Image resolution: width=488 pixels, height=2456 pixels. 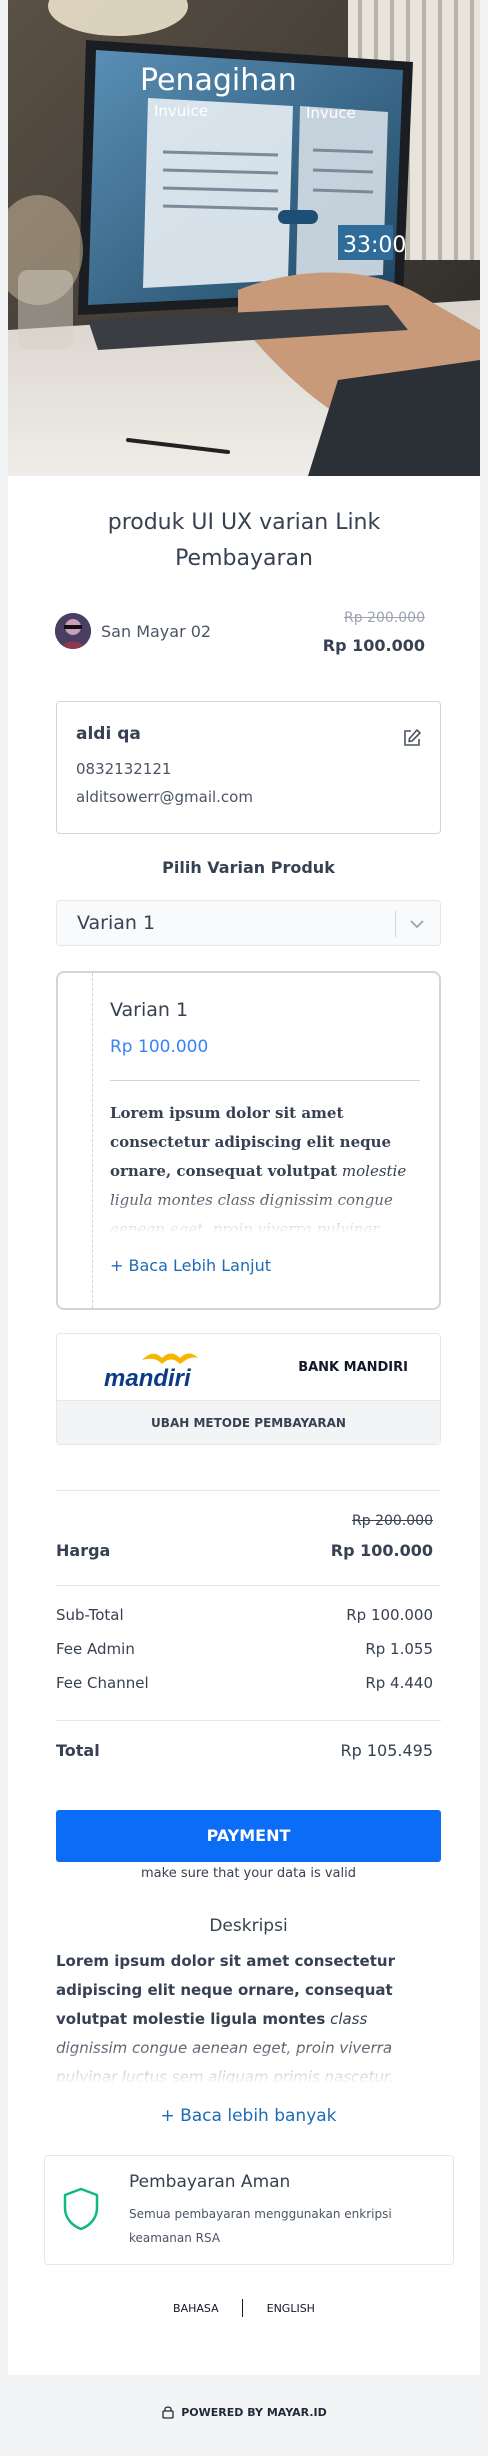 What do you see at coordinates (83, 1550) in the screenshot?
I see `price-label: Harga` at bounding box center [83, 1550].